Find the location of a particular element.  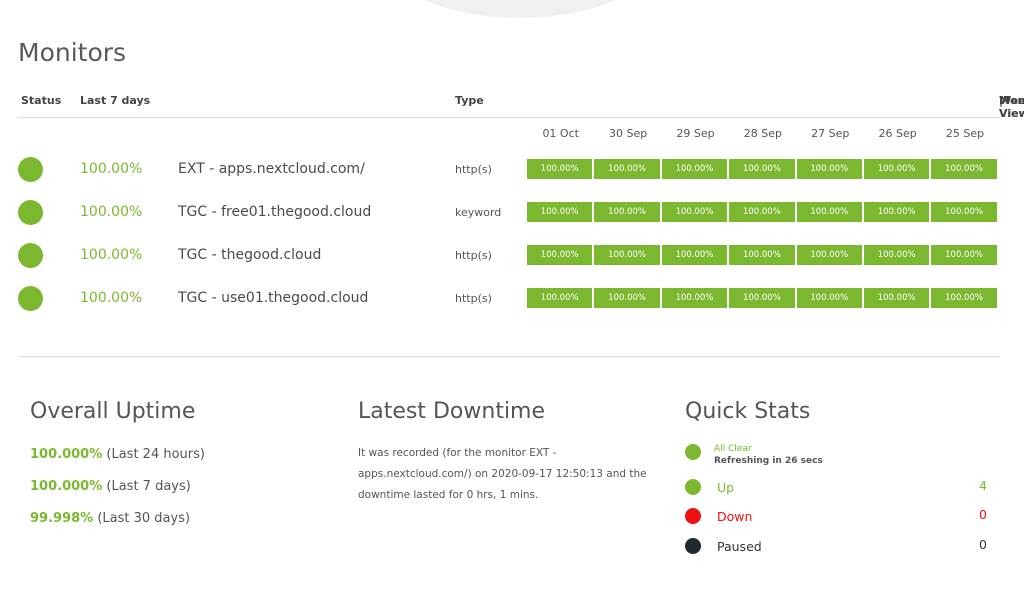

latest-downtime-title: Latest Downtime is located at coordinates (452, 411).